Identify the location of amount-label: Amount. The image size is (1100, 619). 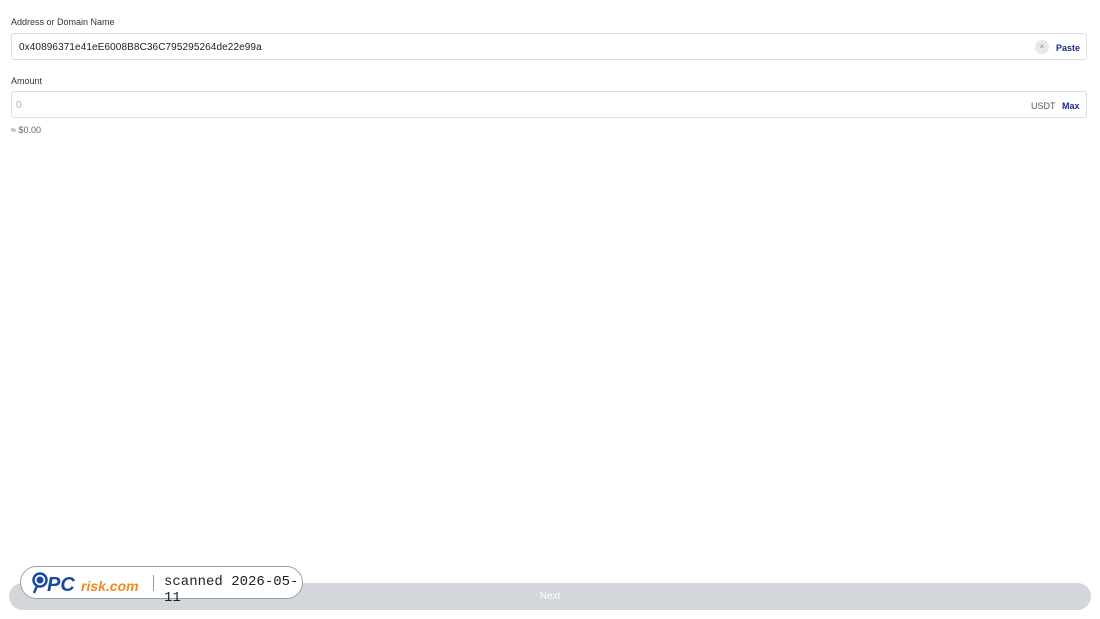
(27, 81).